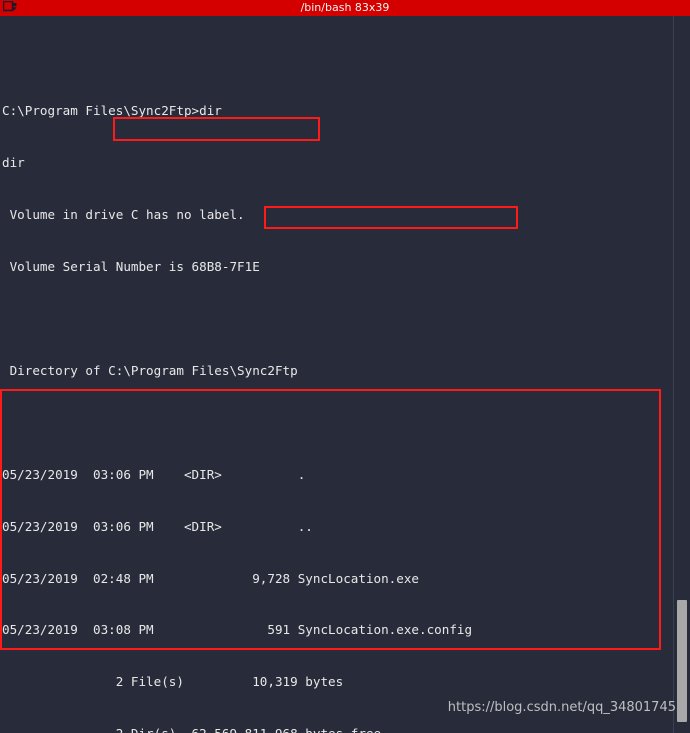  I want to click on terminal-line: 2 Dir(s) 62,569,811,968 bytes free, so click(334, 729).